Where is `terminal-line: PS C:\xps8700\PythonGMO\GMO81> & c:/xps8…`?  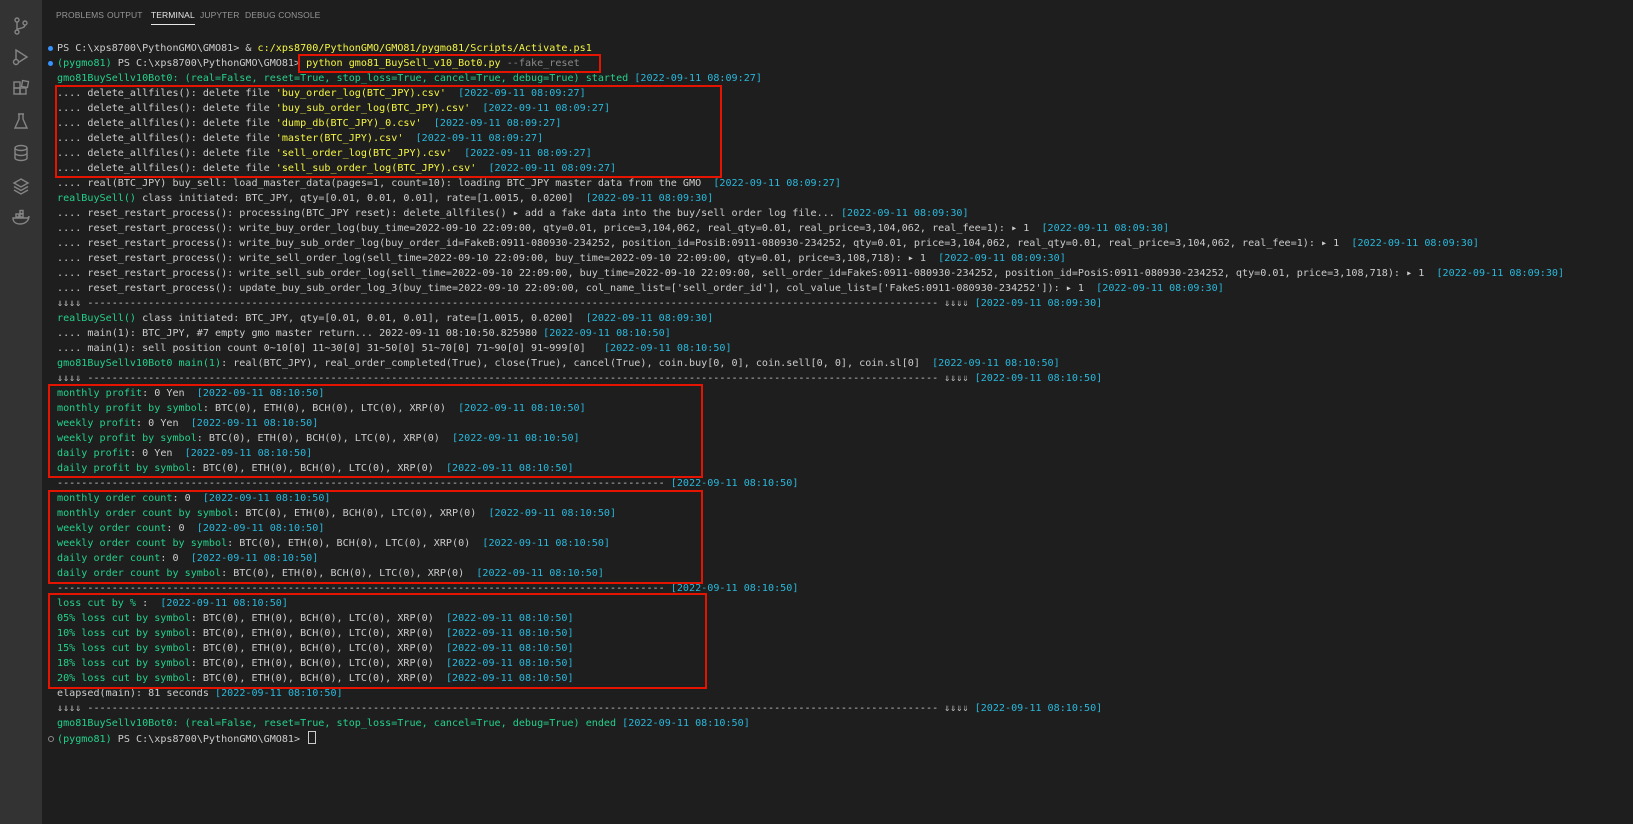
terminal-line: PS C:\xps8700\PythonGMO\GMO81> & c:/xps8… is located at coordinates (840, 48).